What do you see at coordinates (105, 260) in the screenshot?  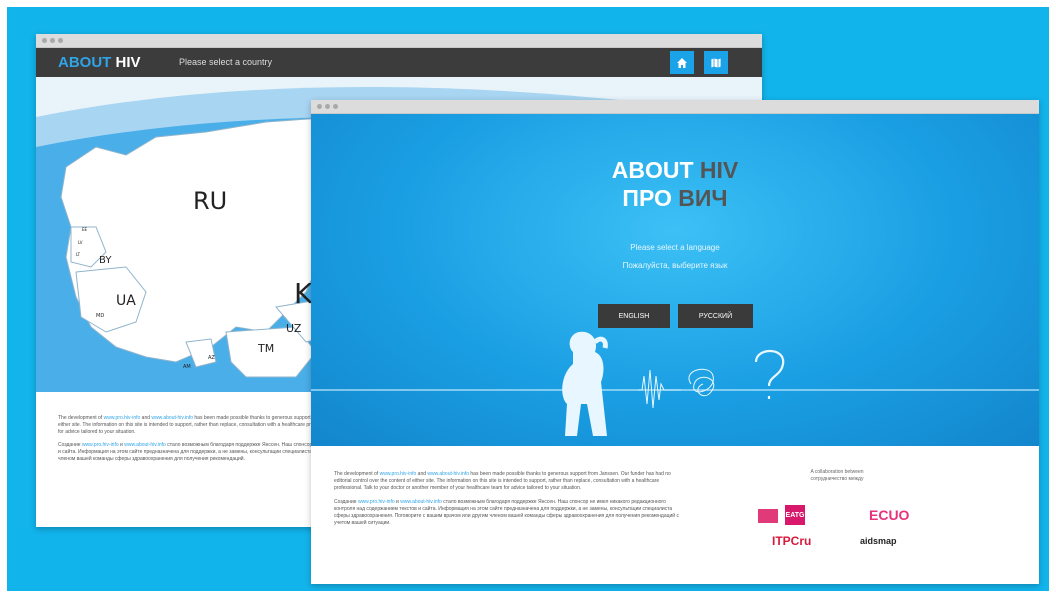 I see `map-label-by: BY` at bounding box center [105, 260].